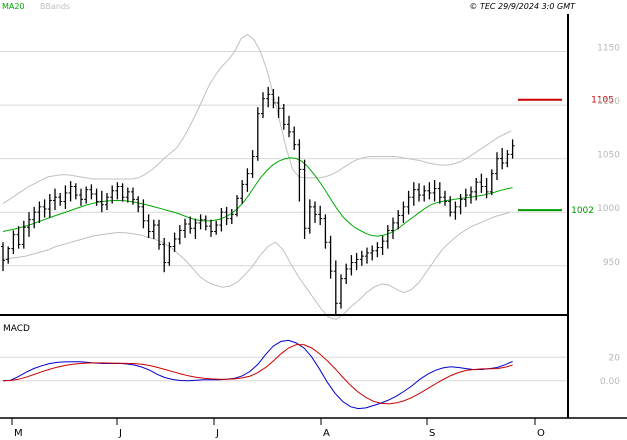  I want to click on price-axis: 950 1000 1050 1100 1150, so click(608, 156).